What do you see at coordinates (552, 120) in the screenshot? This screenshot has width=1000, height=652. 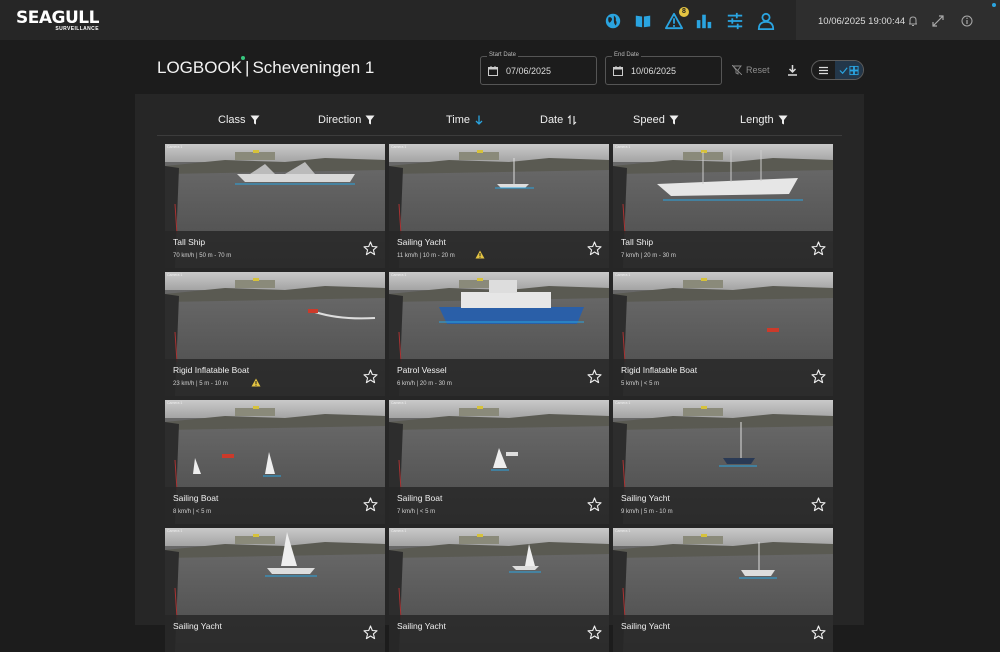 I see `column-header-label: Date` at bounding box center [552, 120].